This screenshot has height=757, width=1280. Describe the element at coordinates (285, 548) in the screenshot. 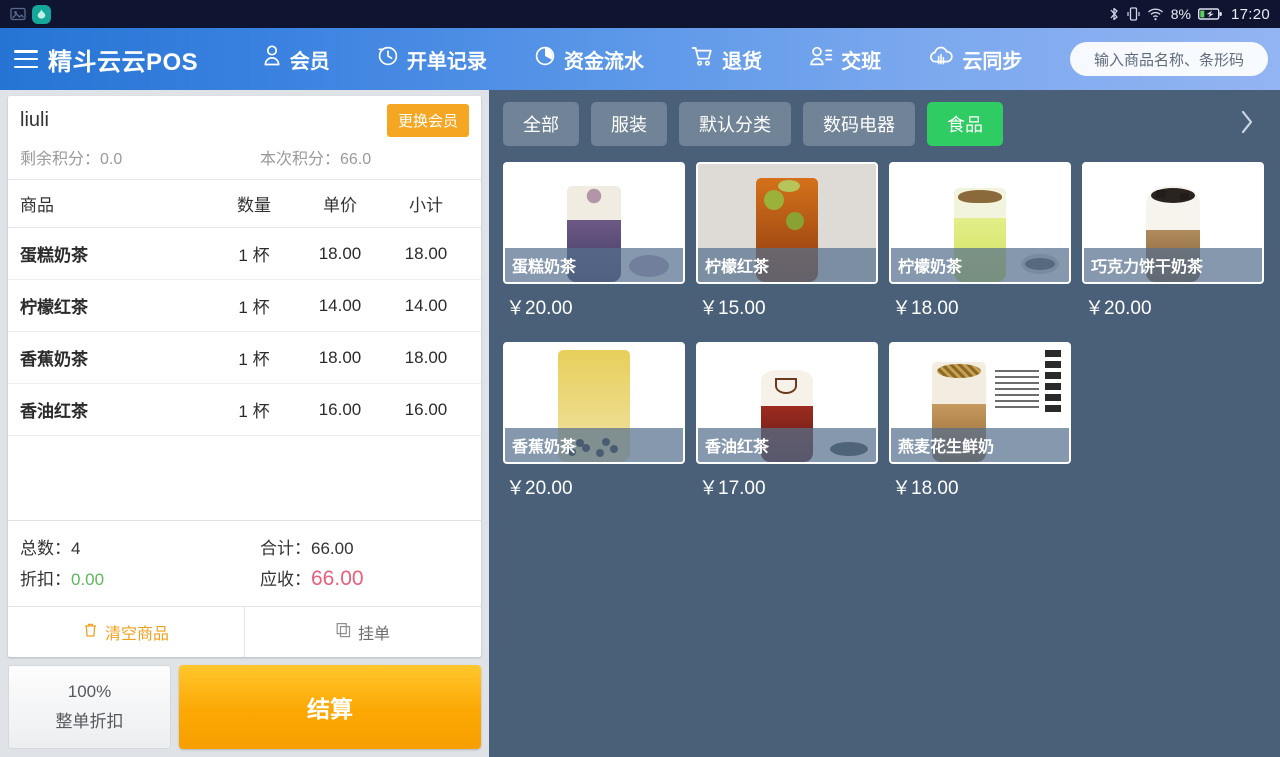

I see `total-sum-label: 合计：` at that location.